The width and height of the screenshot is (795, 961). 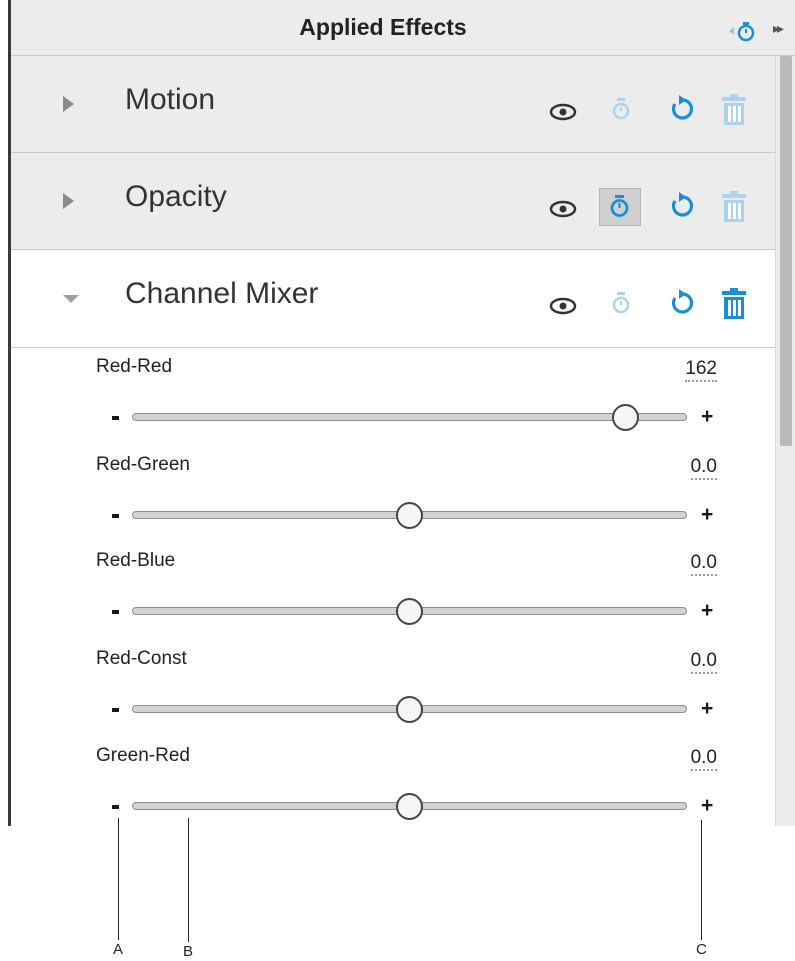 What do you see at coordinates (222, 293) in the screenshot?
I see `effect-name: Channel Mixer` at bounding box center [222, 293].